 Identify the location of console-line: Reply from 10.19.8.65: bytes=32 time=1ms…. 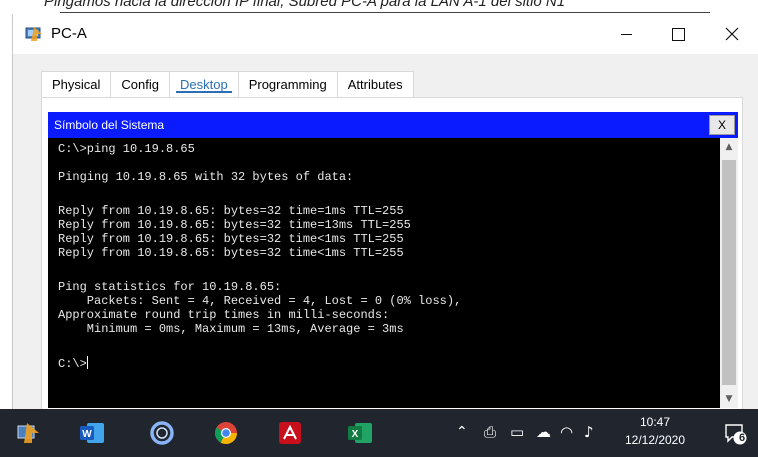
(231, 211).